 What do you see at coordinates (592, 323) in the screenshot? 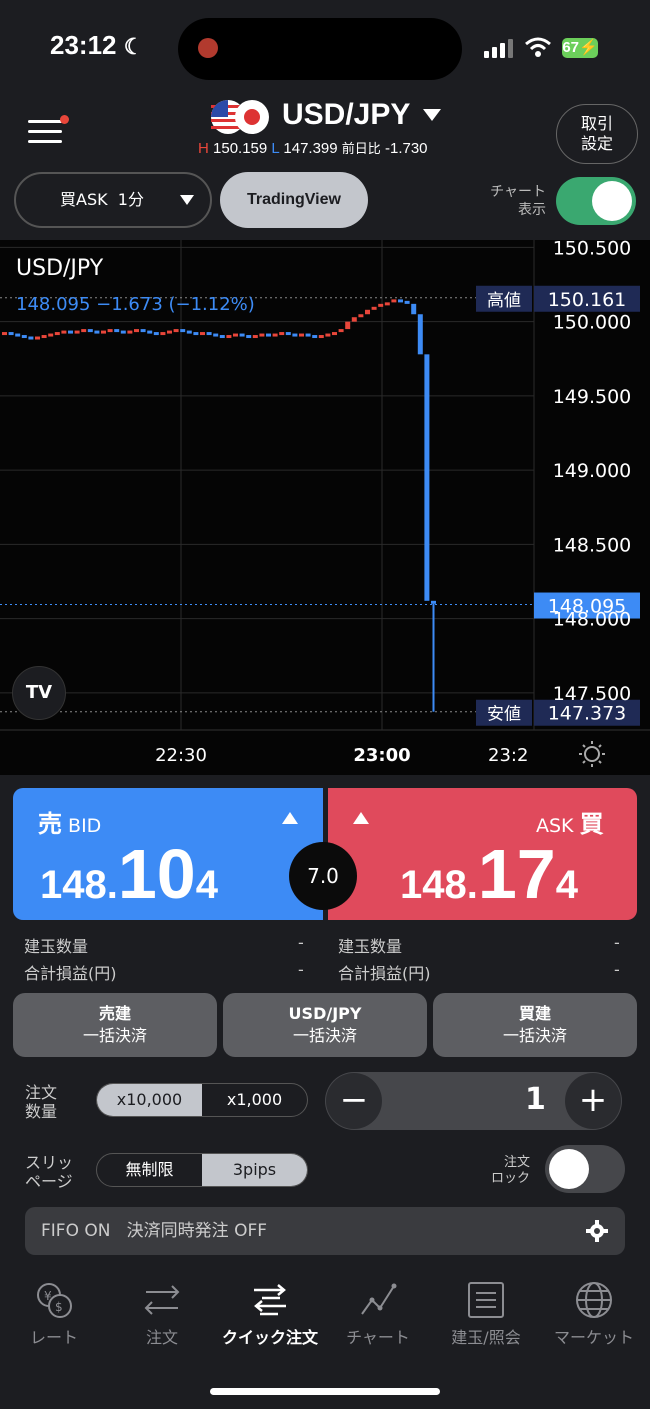
I see `y-tick-label: 150.000` at bounding box center [592, 323].